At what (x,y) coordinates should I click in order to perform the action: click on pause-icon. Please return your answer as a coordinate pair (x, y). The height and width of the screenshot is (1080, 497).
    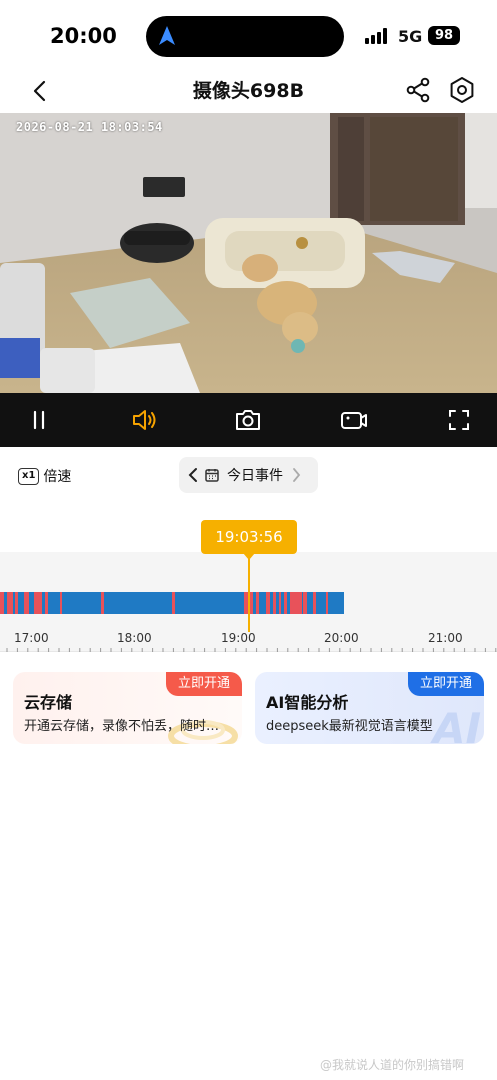
    Looking at the image, I should click on (39, 420).